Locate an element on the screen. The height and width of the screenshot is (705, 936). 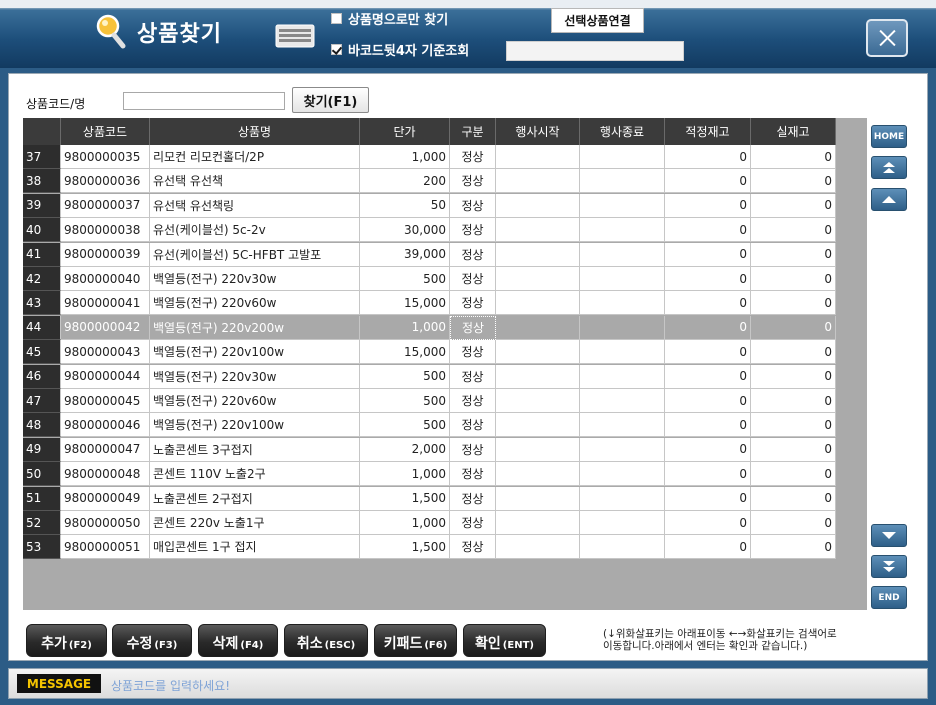
table-row: 53 9800000051 매입콘센트 1구 접지 1,500 정상 0 0 is located at coordinates (429, 547).